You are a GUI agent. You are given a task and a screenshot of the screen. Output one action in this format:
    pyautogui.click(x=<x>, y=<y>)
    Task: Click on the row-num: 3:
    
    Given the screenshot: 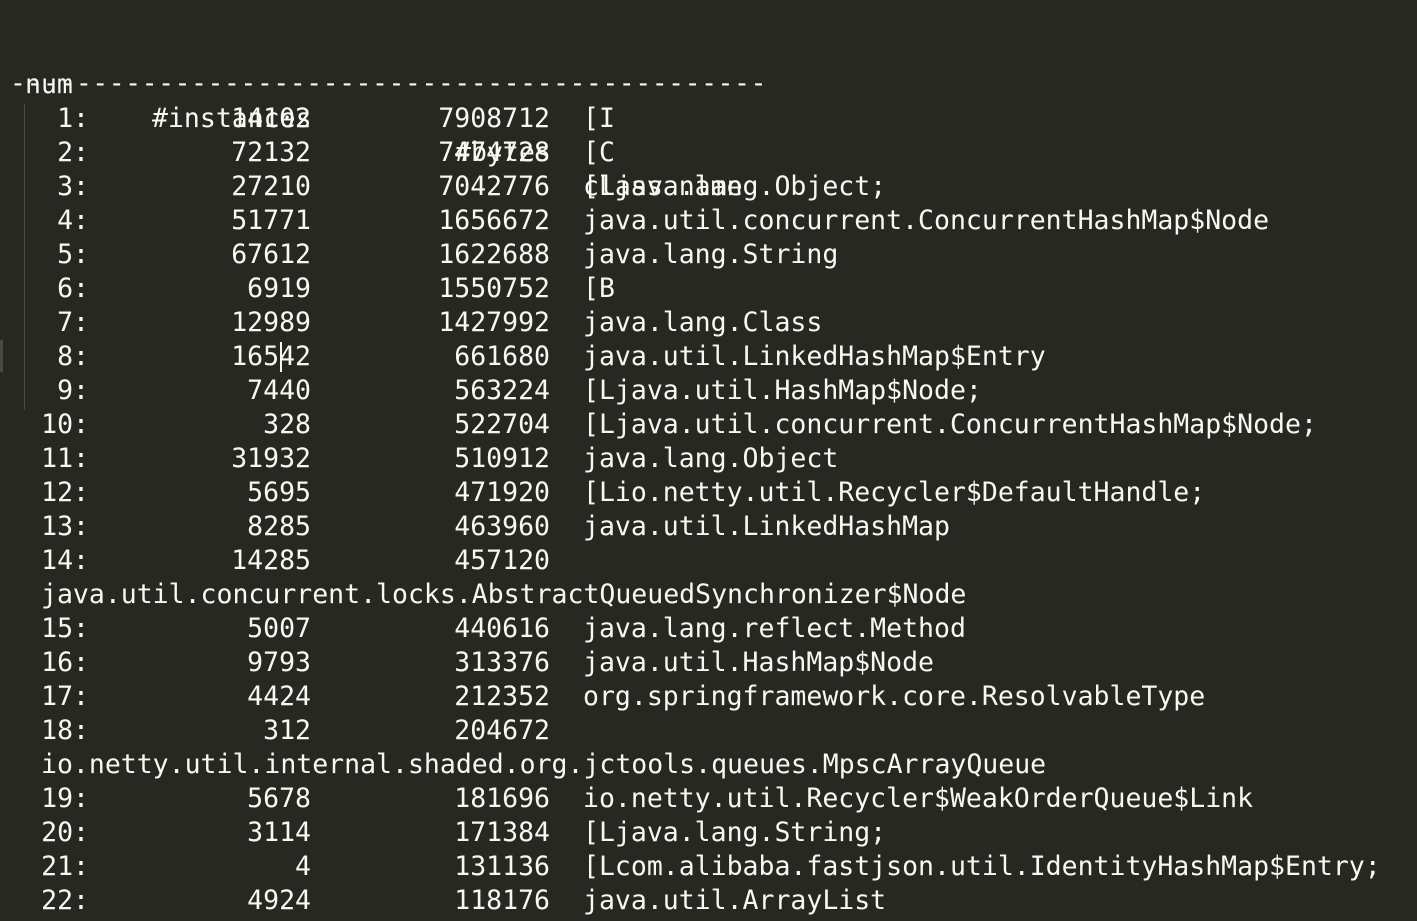 What is the action you would take?
    pyautogui.click(x=73, y=186)
    